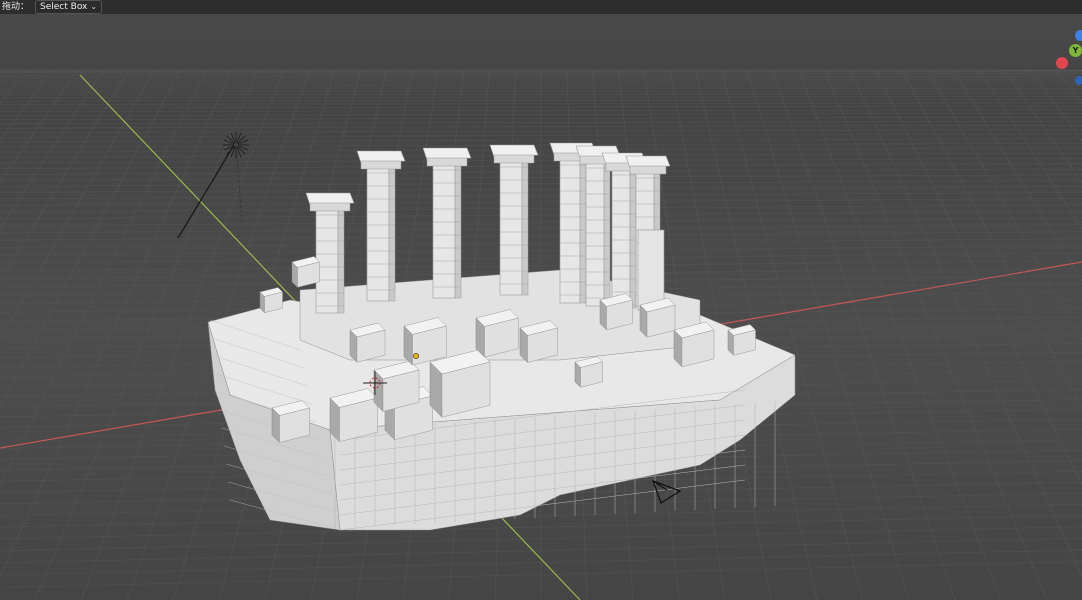  What do you see at coordinates (1069, 60) in the screenshot?
I see `navigation-gizmo: Y` at bounding box center [1069, 60].